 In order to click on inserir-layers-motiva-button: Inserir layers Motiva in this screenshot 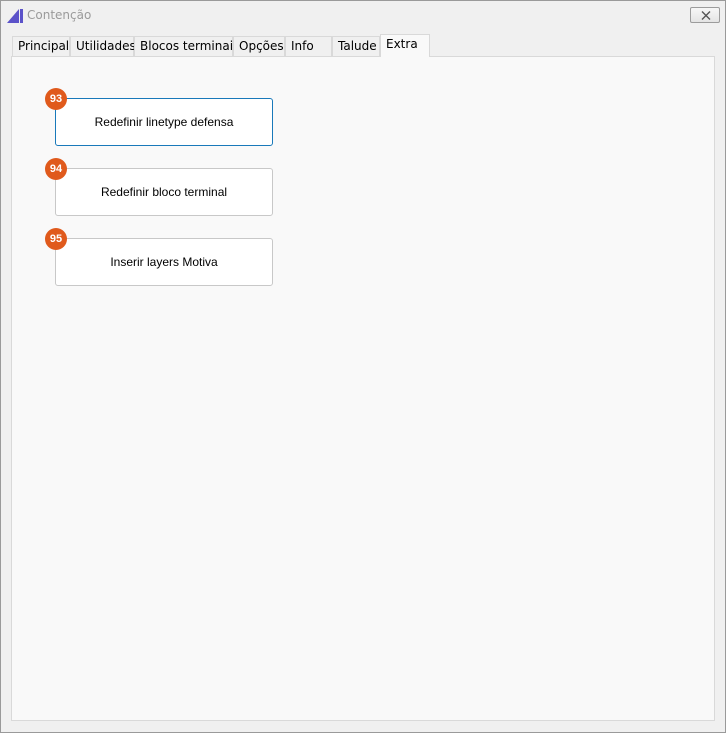, I will do `click(164, 262)`.